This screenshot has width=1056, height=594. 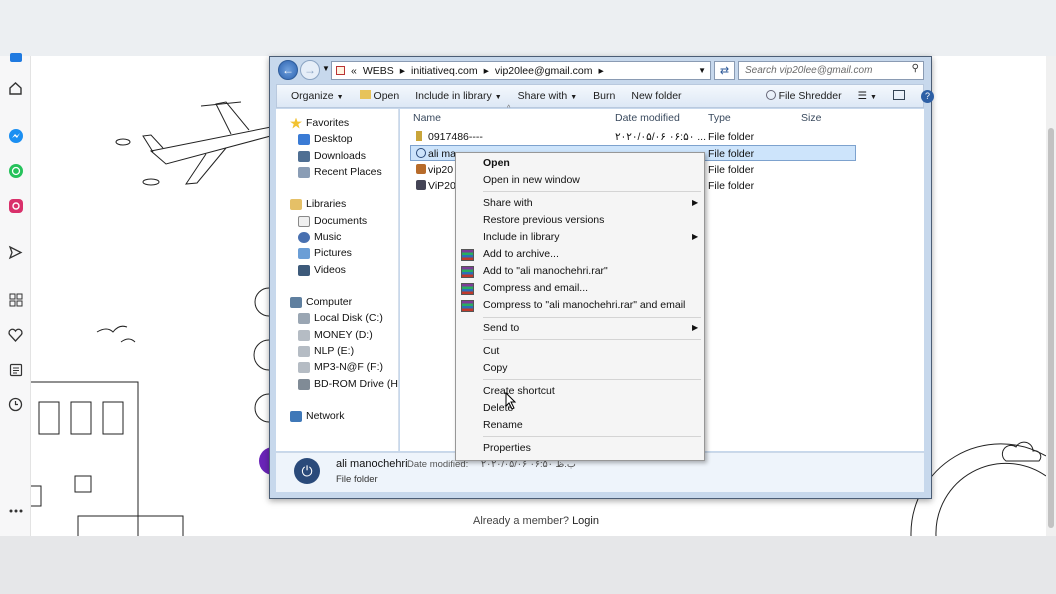 I want to click on instagram-icon, so click(x=15, y=205).